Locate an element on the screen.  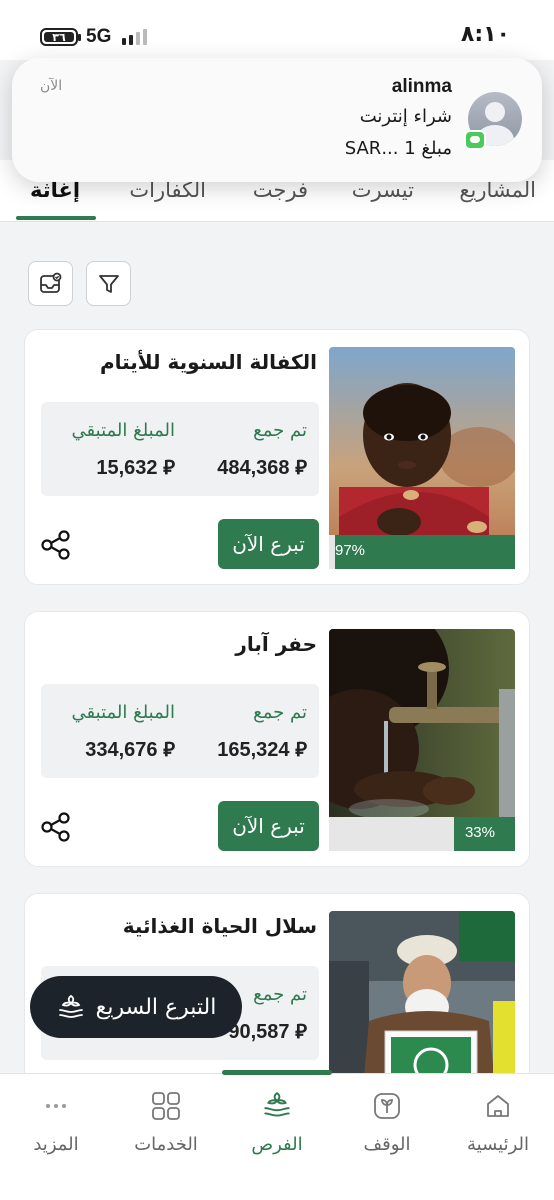
nav-more: المزيد is located at coordinates (56, 1121).